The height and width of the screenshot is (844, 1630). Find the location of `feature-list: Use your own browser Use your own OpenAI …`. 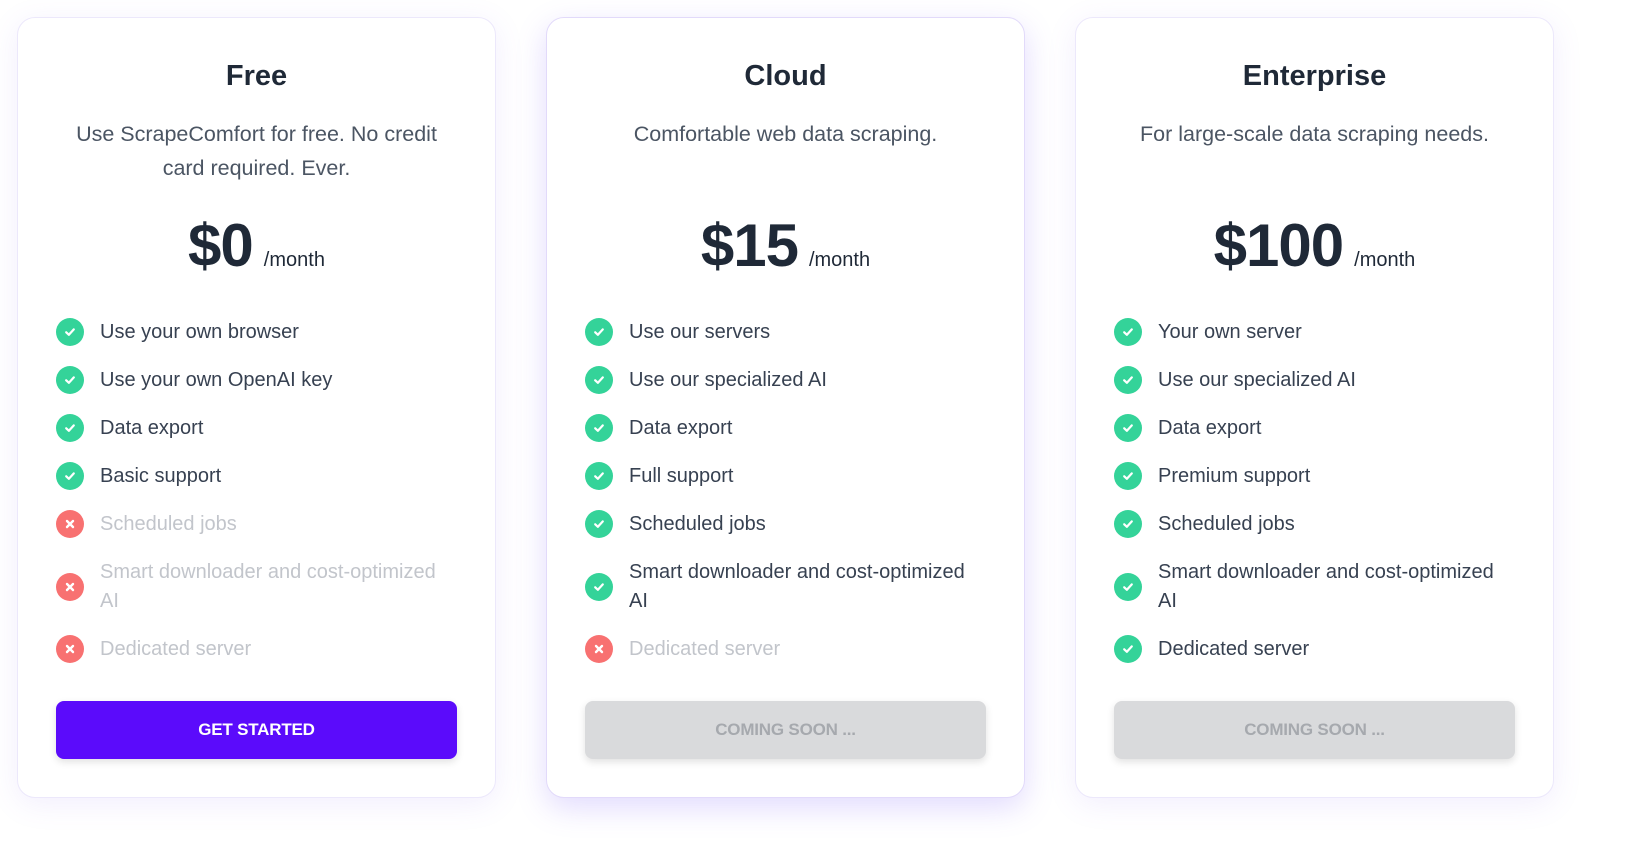

feature-list: Use your own browser Use your own OpenAI … is located at coordinates (256, 490).